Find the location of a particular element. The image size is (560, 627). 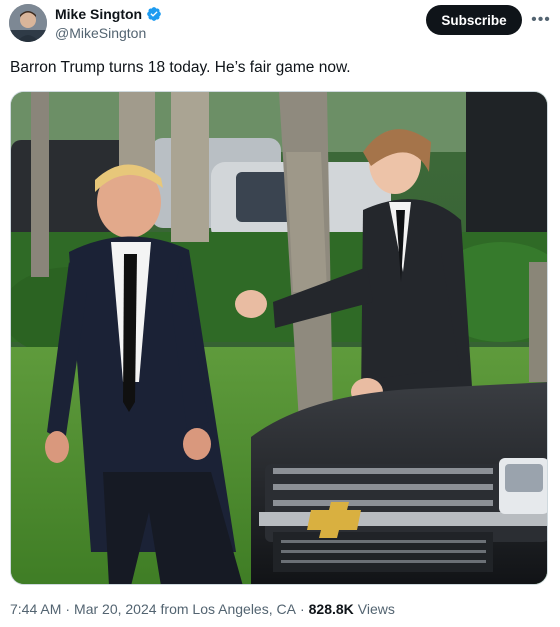

tweet-date: Mar 20, 2024 is located at coordinates (115, 609).